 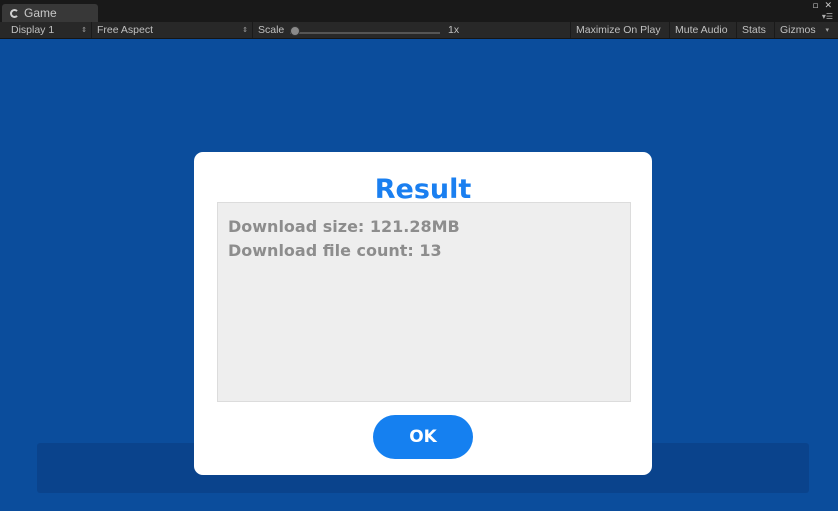 I want to click on aspect-dropdown-arrow-icon: ⇕, so click(x=245, y=30).